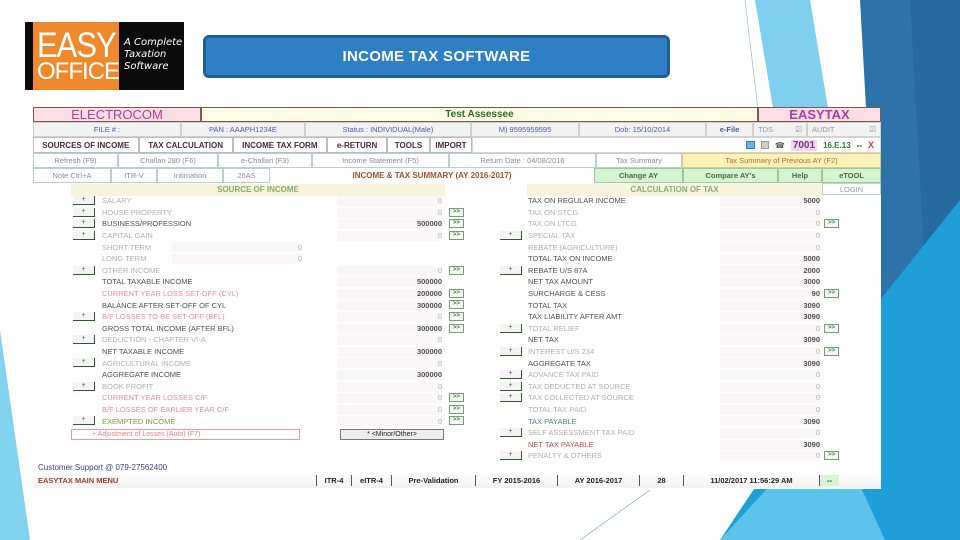 This screenshot has height=540, width=960. What do you see at coordinates (851, 189) in the screenshot?
I see `login-button: LOGIN` at bounding box center [851, 189].